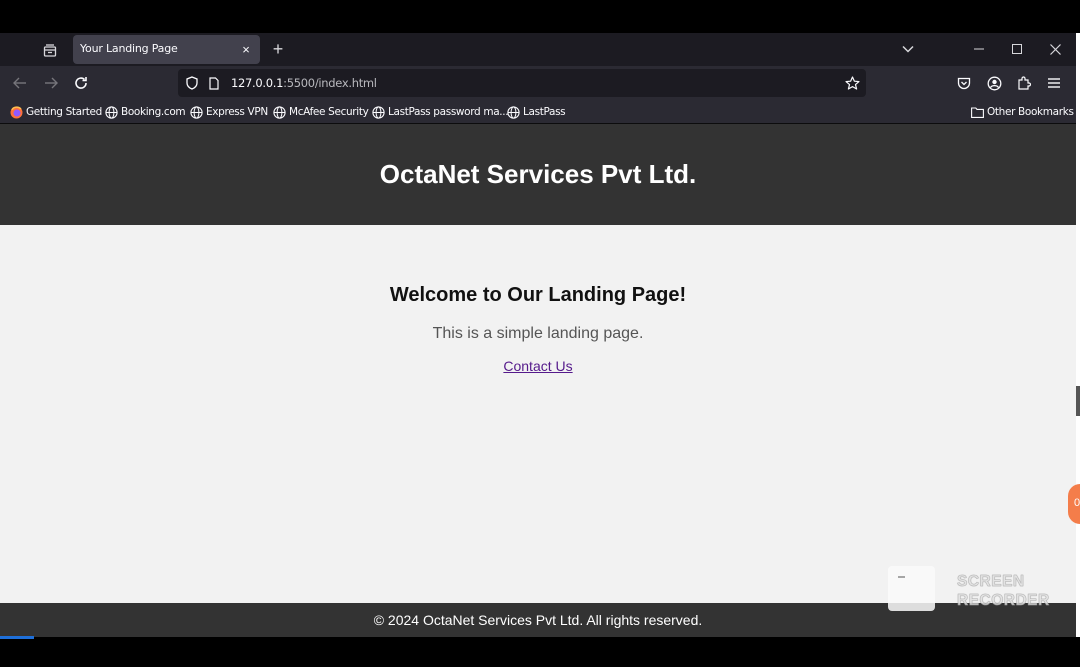 The height and width of the screenshot is (667, 1080). Describe the element at coordinates (979, 49) in the screenshot. I see `minimize-icon` at that location.